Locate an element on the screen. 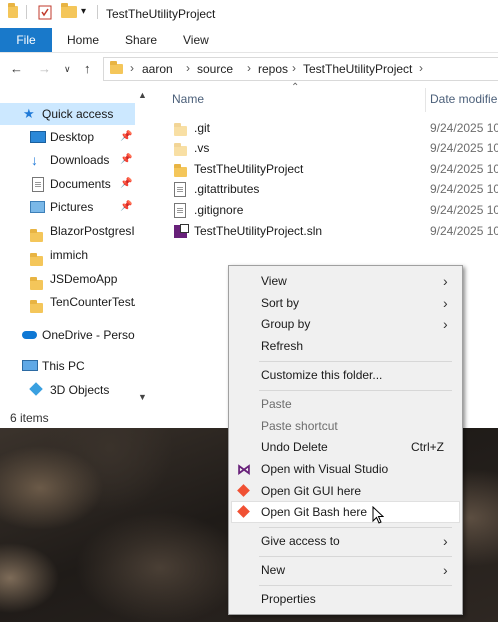 This screenshot has width=498, height=622. nav-immich: immich is located at coordinates (67, 255).